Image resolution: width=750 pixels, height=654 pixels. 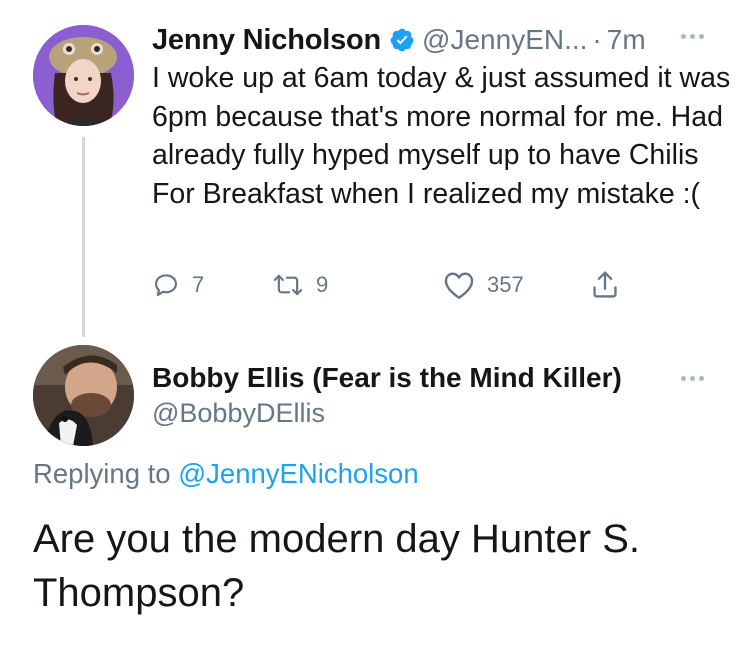 I want to click on more-options-button, so click(x=692, y=36).